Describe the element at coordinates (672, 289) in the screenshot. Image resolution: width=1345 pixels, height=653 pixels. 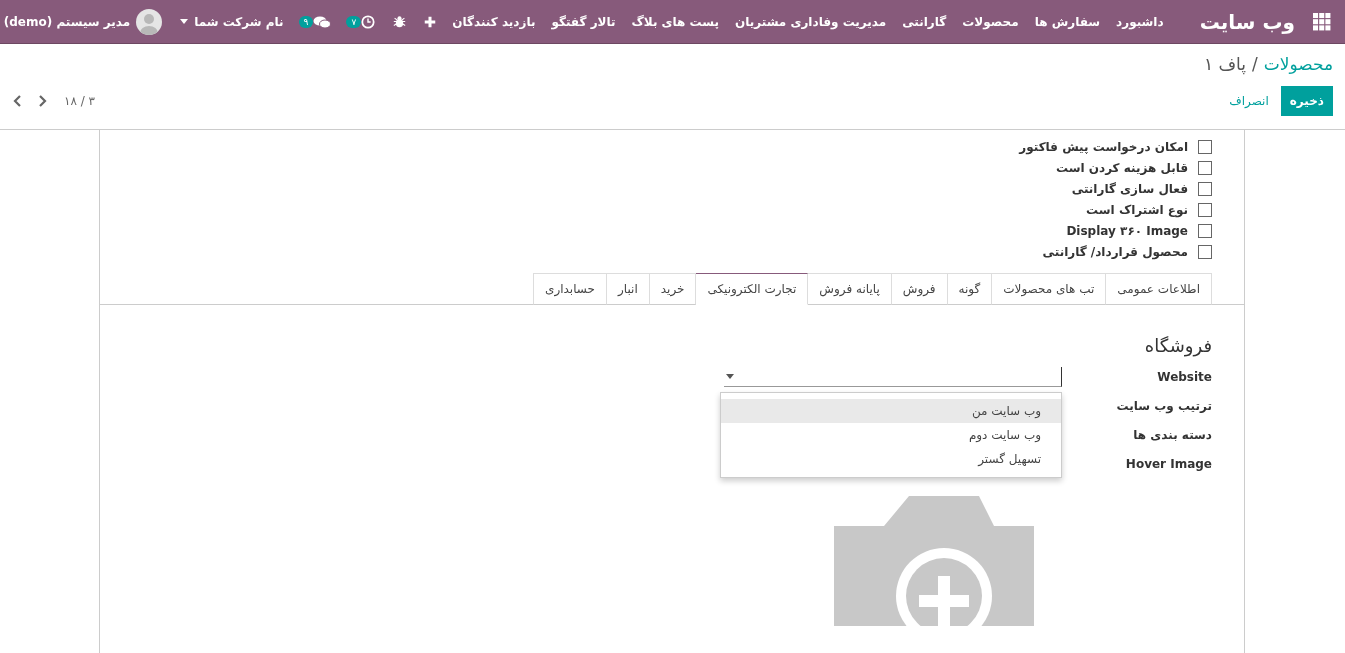
I see `tab: خرید` at that location.